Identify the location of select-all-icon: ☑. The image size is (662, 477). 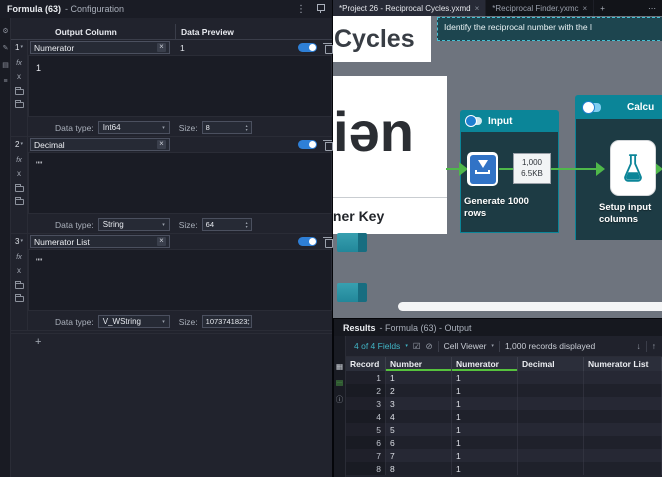
(417, 346).